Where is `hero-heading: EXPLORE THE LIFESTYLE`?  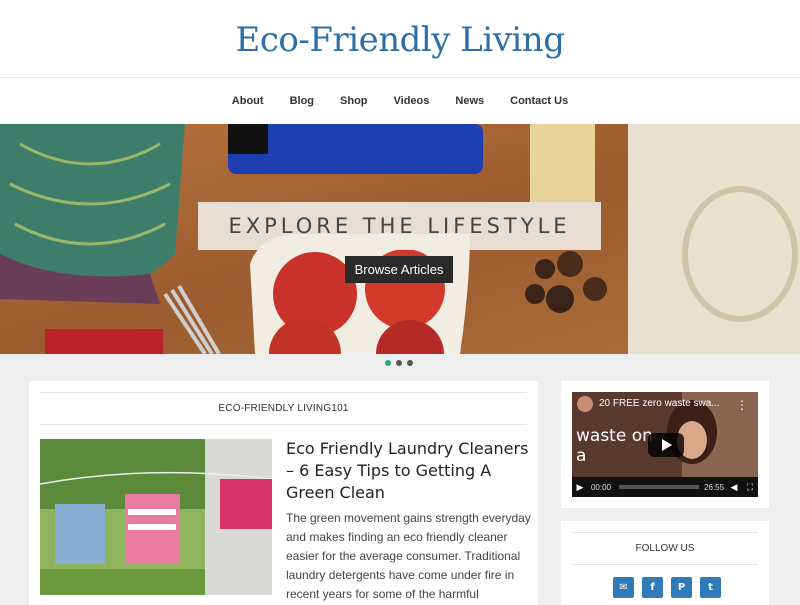
hero-heading: EXPLORE THE LIFESTYLE is located at coordinates (399, 226).